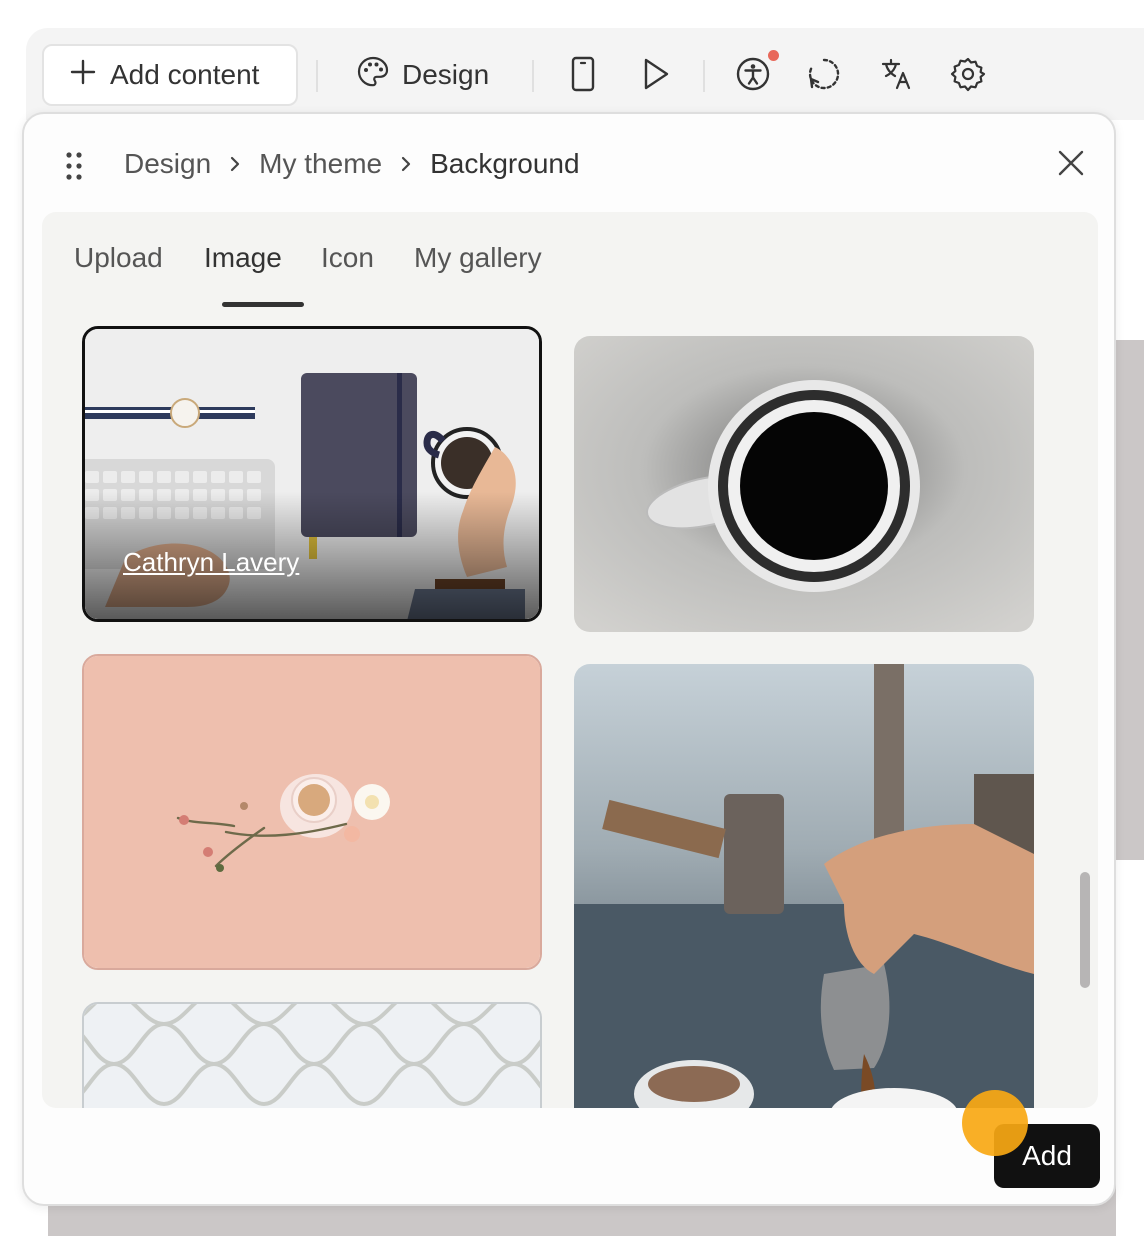  Describe the element at coordinates (446, 74) in the screenshot. I see `design-label: Design` at that location.